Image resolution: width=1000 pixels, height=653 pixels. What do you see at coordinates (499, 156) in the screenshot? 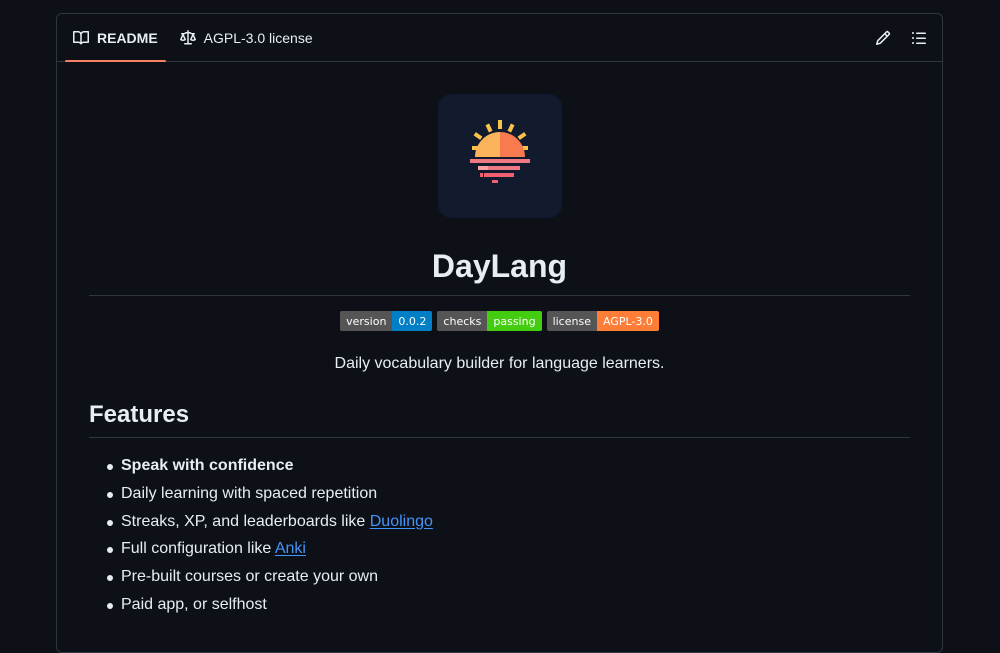
I see `sunset-logo-icon` at bounding box center [499, 156].